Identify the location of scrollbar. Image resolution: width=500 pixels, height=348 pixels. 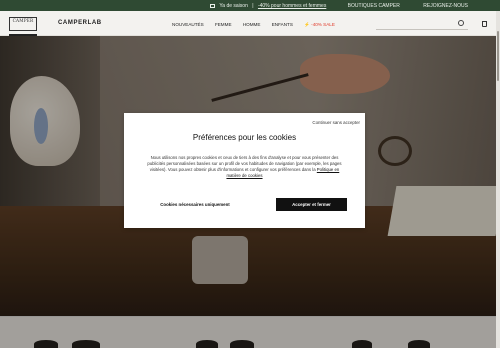
(498, 179).